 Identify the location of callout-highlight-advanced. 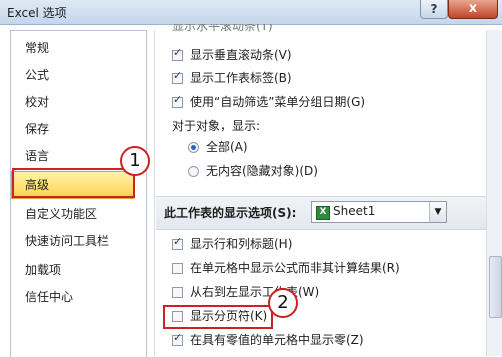
(73, 183).